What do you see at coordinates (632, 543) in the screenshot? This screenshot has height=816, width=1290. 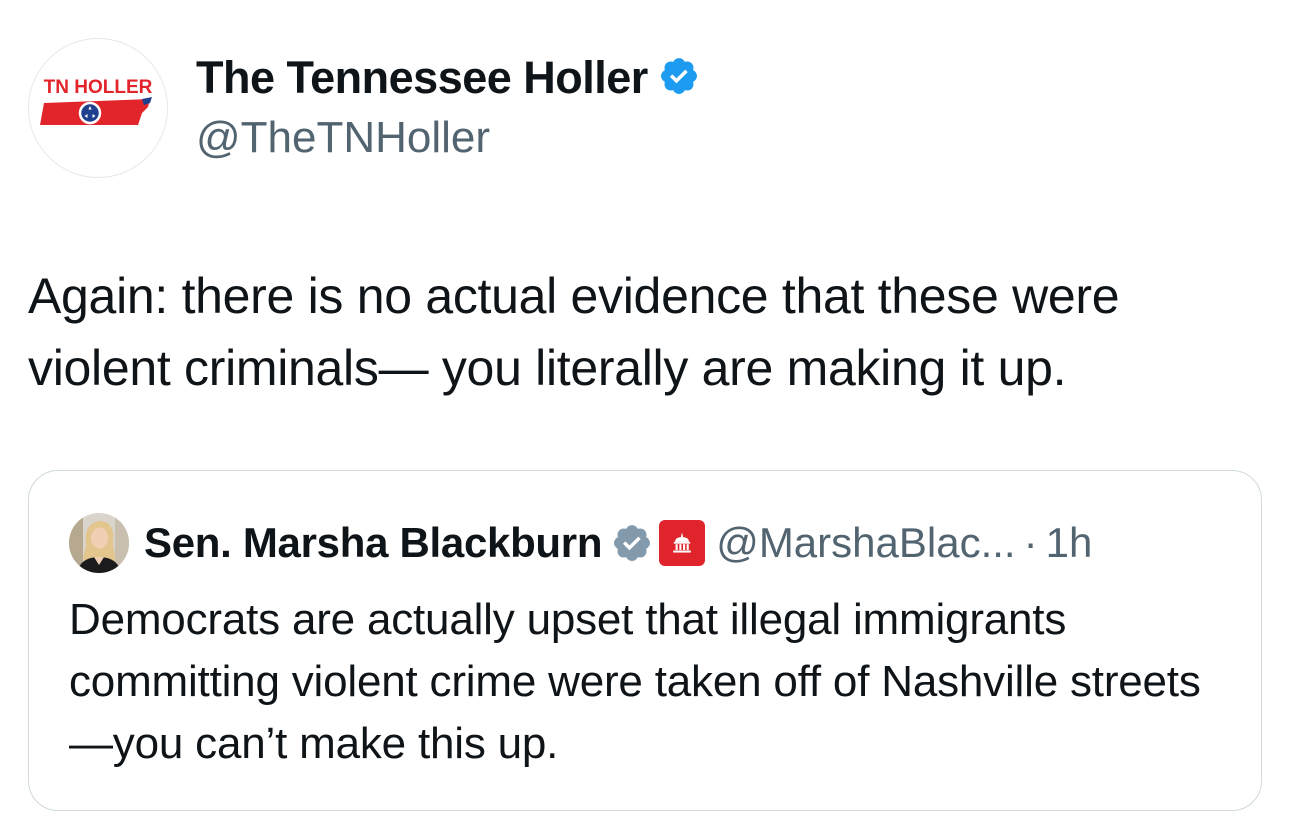 I see `gray-verified-badge-icon` at bounding box center [632, 543].